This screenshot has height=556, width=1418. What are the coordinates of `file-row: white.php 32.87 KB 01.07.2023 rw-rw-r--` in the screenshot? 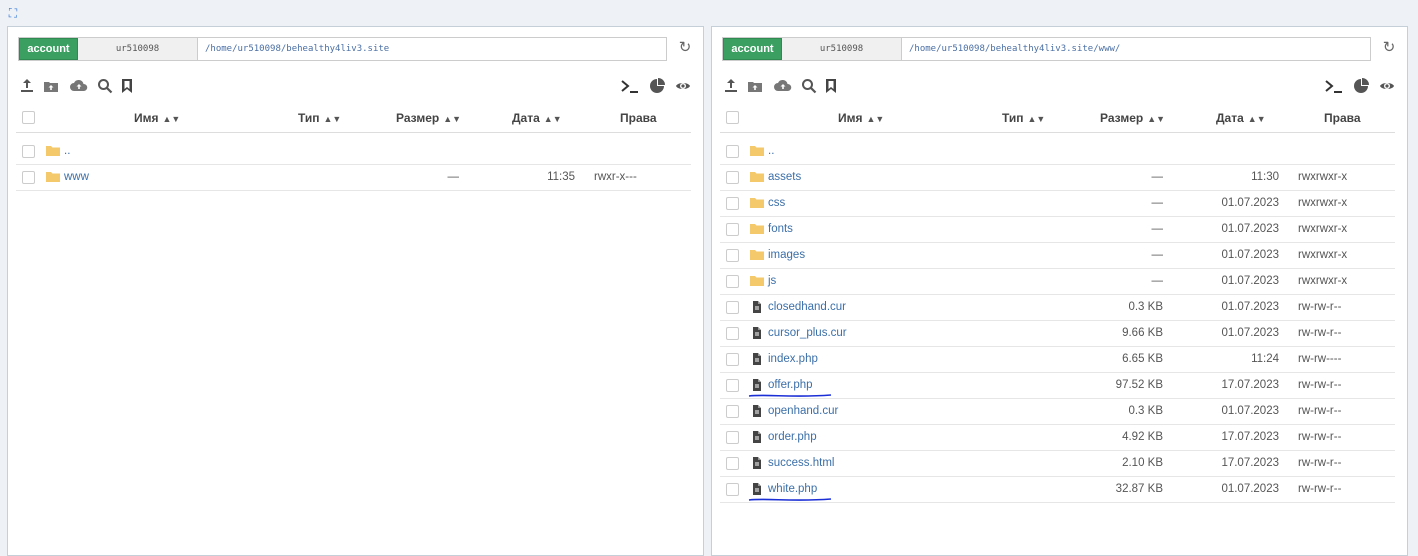 It's located at (1057, 490).